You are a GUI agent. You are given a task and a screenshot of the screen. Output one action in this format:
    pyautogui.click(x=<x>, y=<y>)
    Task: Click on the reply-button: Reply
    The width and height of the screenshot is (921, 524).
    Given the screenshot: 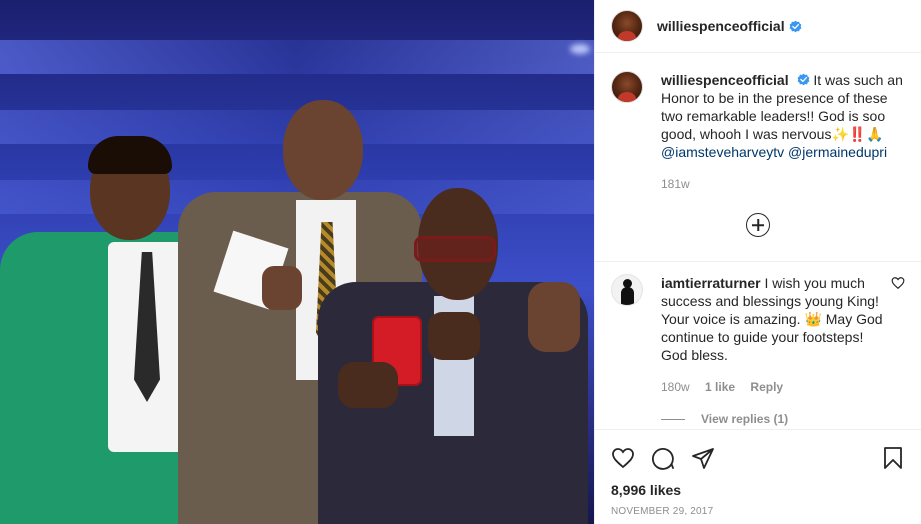 What is the action you would take?
    pyautogui.click(x=766, y=387)
    